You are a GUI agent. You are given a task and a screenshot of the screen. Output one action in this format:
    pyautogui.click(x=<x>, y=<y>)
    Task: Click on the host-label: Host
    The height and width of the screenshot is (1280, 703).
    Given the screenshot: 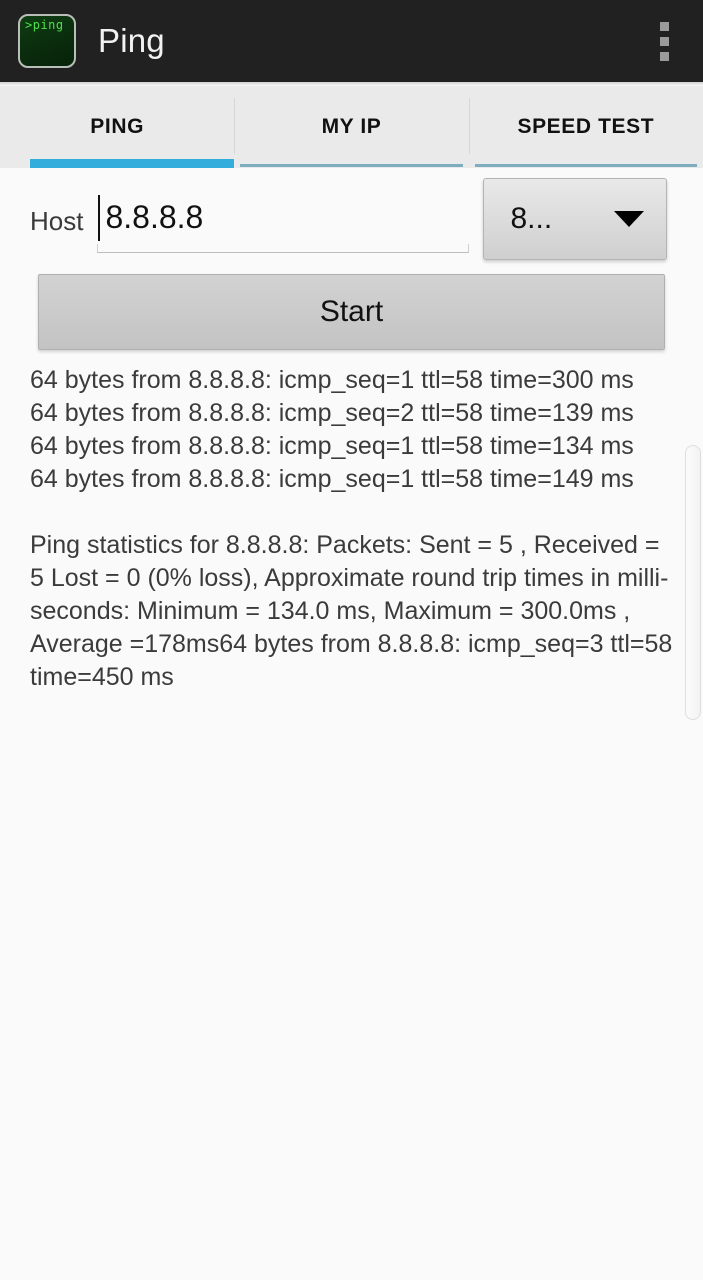 What is the action you would take?
    pyautogui.click(x=57, y=221)
    